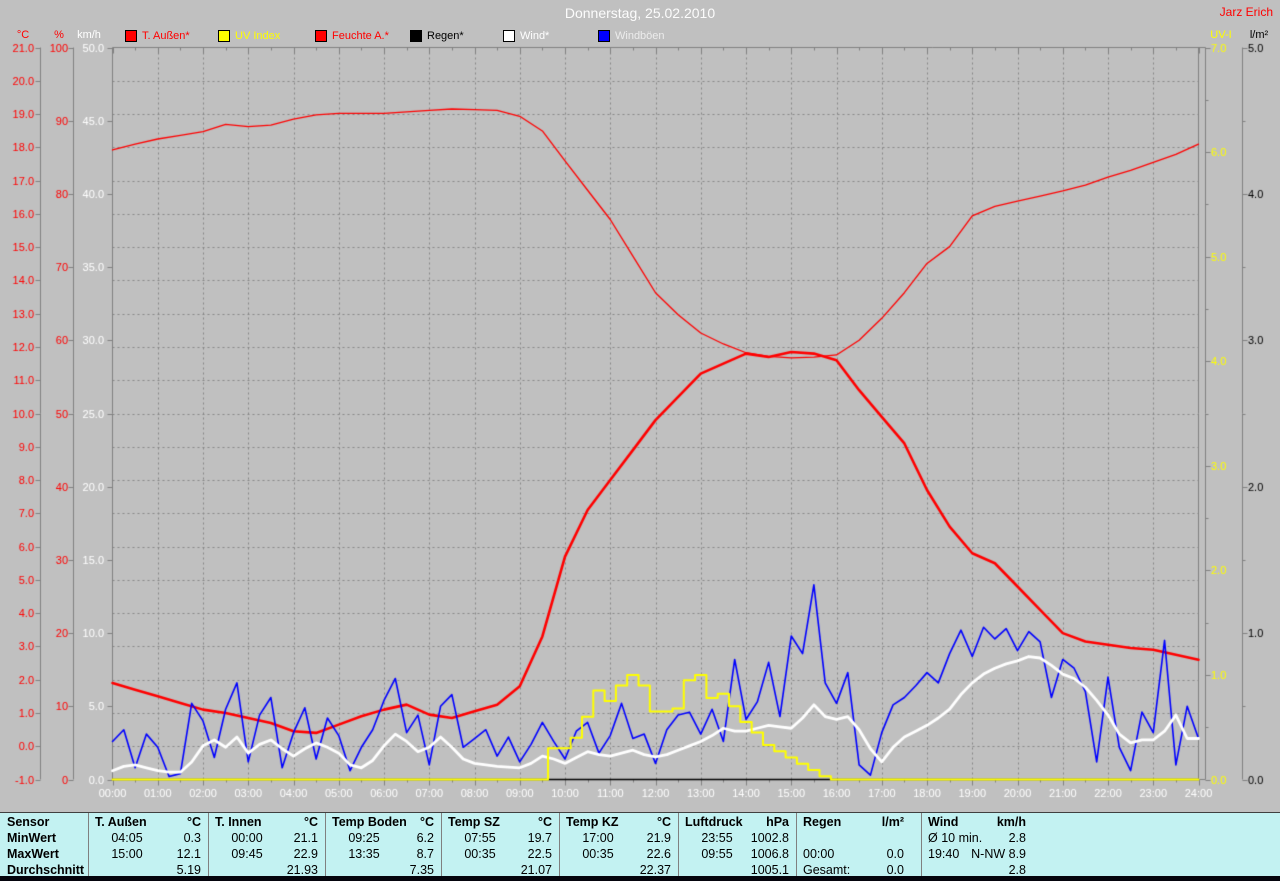 This screenshot has height=881, width=1280. I want to click on row-label-text: MinWert, so click(32, 838).